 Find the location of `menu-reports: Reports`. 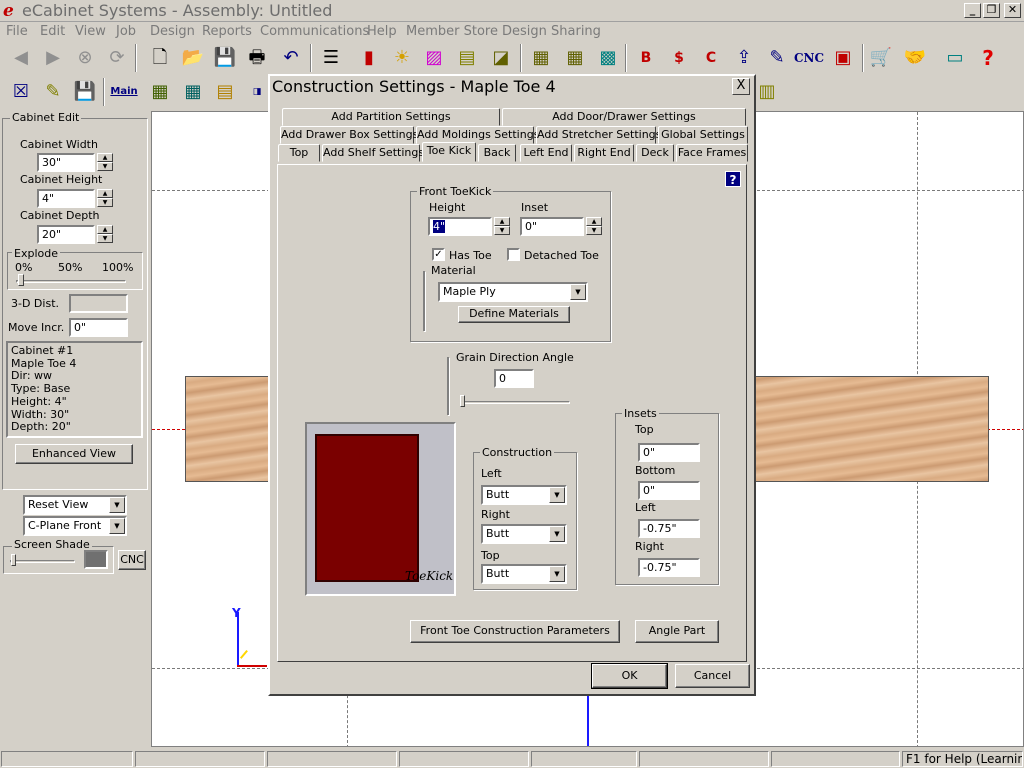

menu-reports: Reports is located at coordinates (227, 31).